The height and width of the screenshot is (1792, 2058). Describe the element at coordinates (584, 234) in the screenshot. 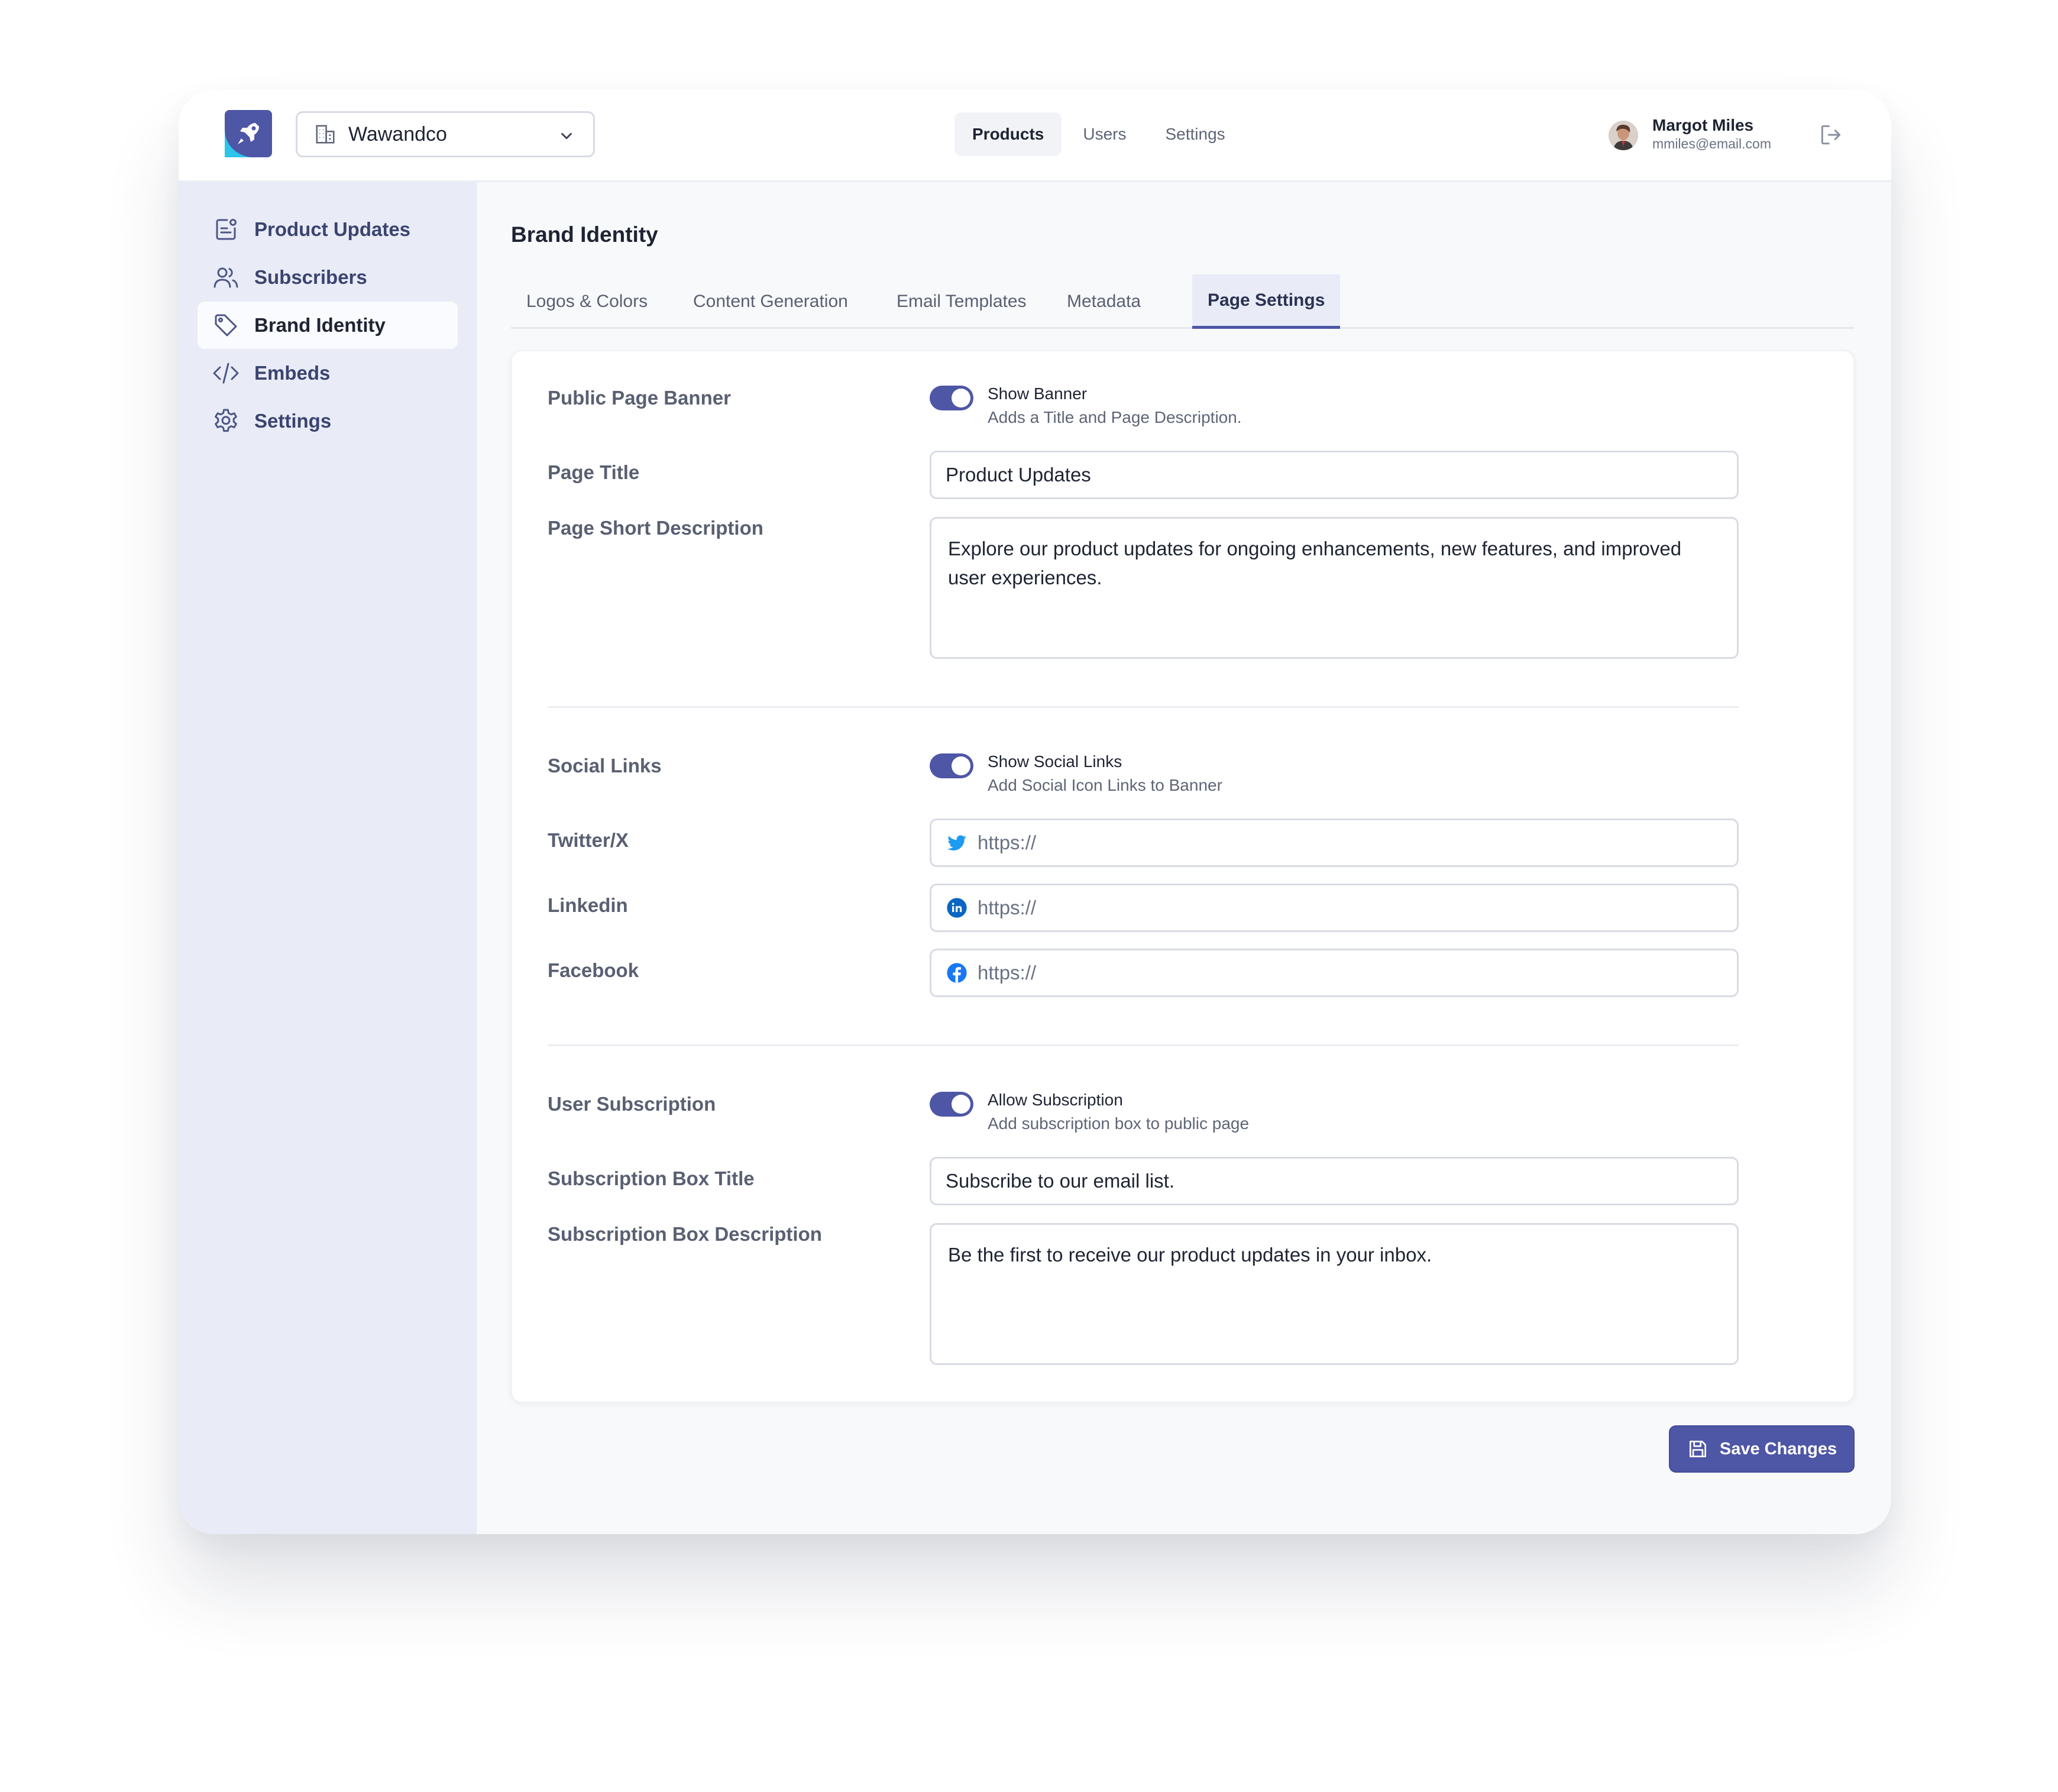

I see `page-title: Brand Identity` at that location.